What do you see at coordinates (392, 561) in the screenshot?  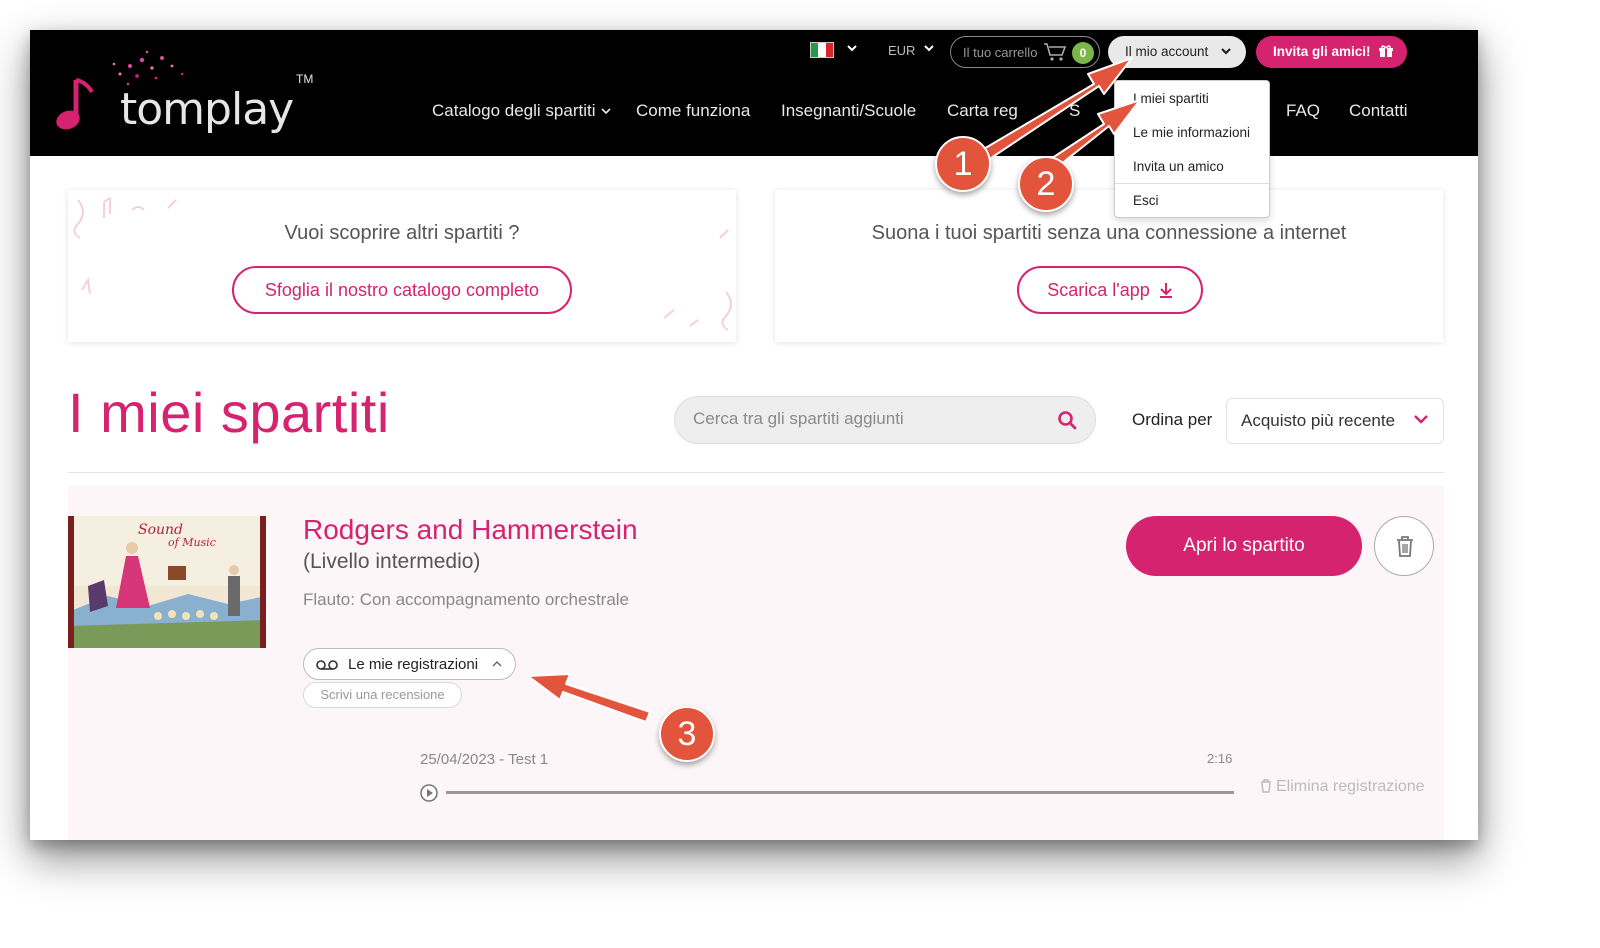 I see `sheet-music-level: (Livello intermedio)` at bounding box center [392, 561].